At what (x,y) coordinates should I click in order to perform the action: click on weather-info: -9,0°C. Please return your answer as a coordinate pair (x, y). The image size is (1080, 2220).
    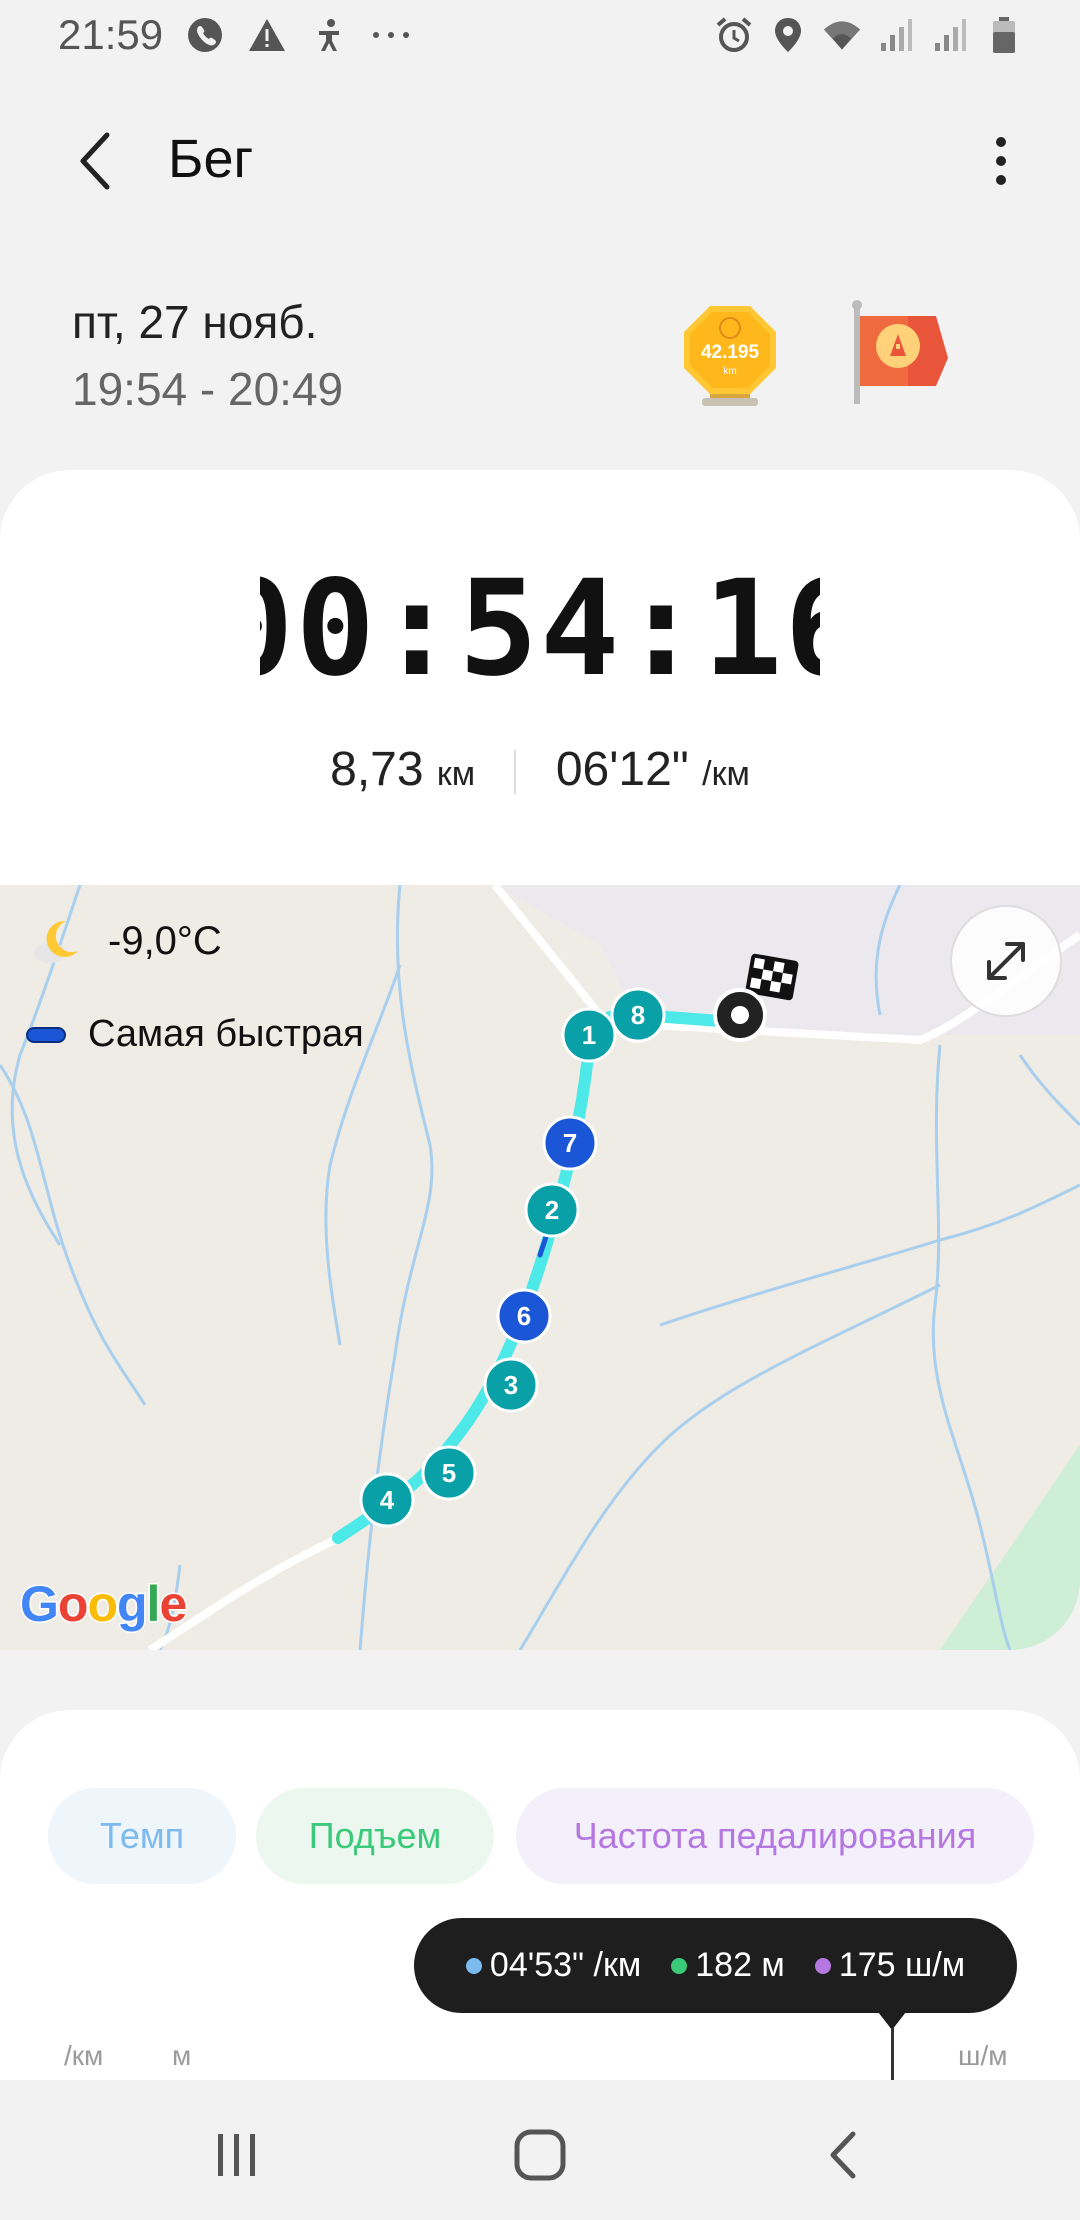
    Looking at the image, I should click on (126, 941).